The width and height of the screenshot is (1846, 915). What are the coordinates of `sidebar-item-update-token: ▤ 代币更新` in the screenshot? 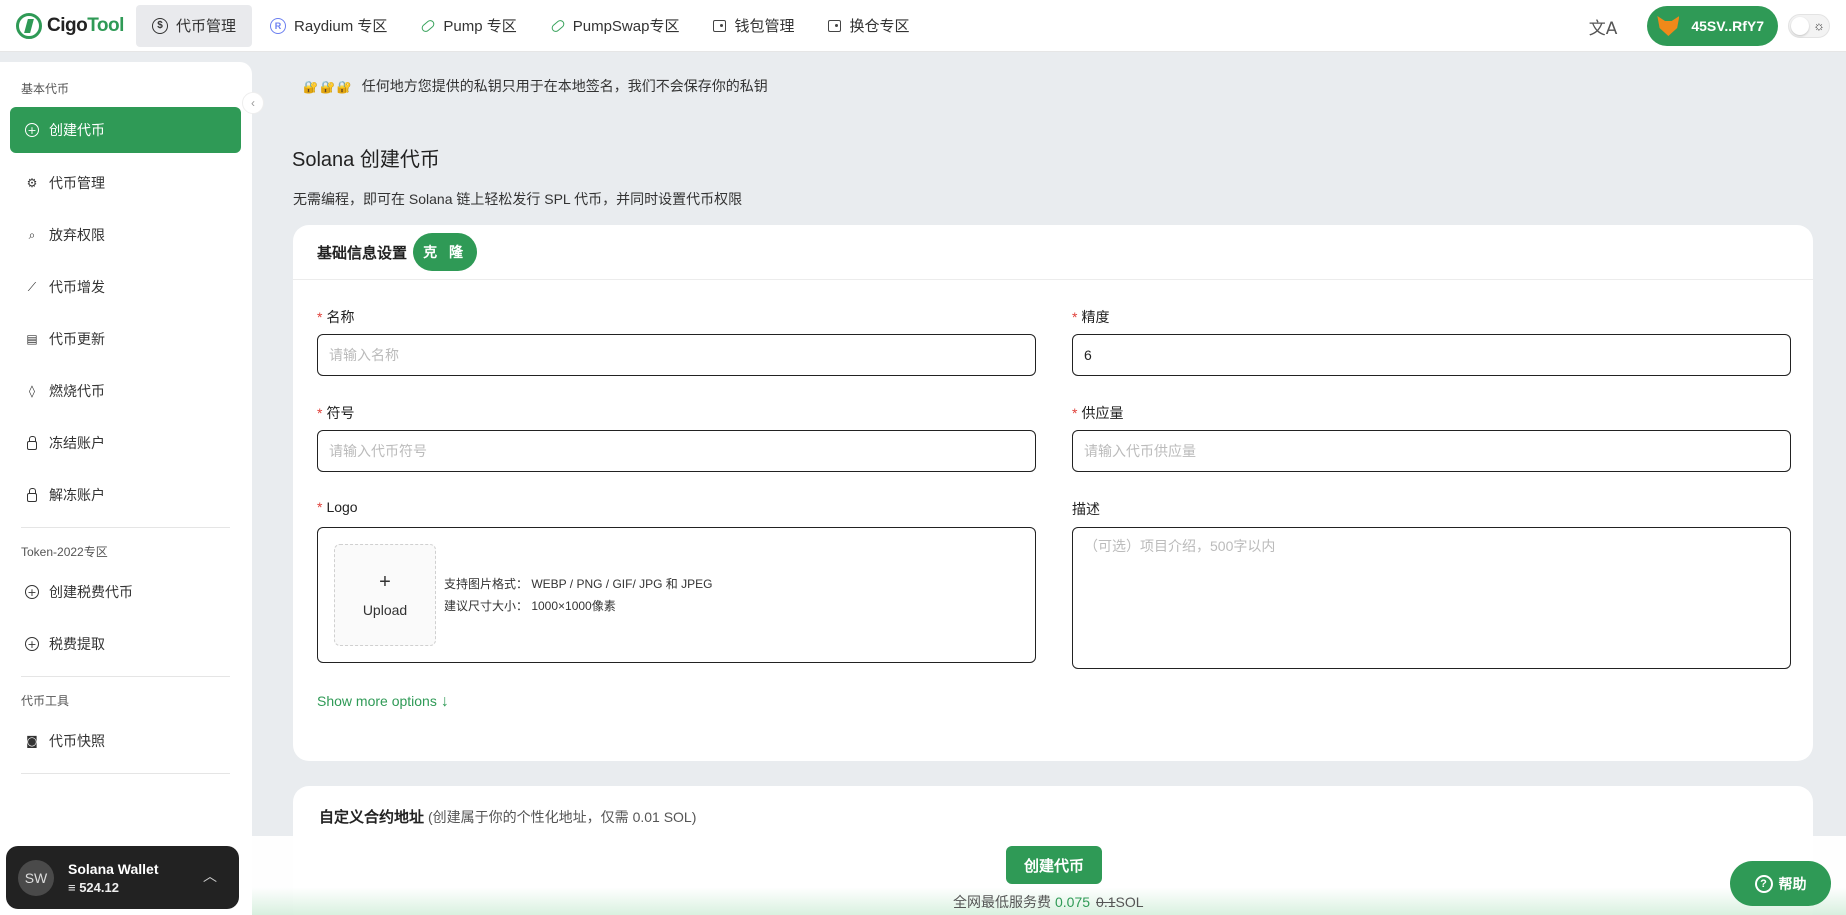 It's located at (125, 339).